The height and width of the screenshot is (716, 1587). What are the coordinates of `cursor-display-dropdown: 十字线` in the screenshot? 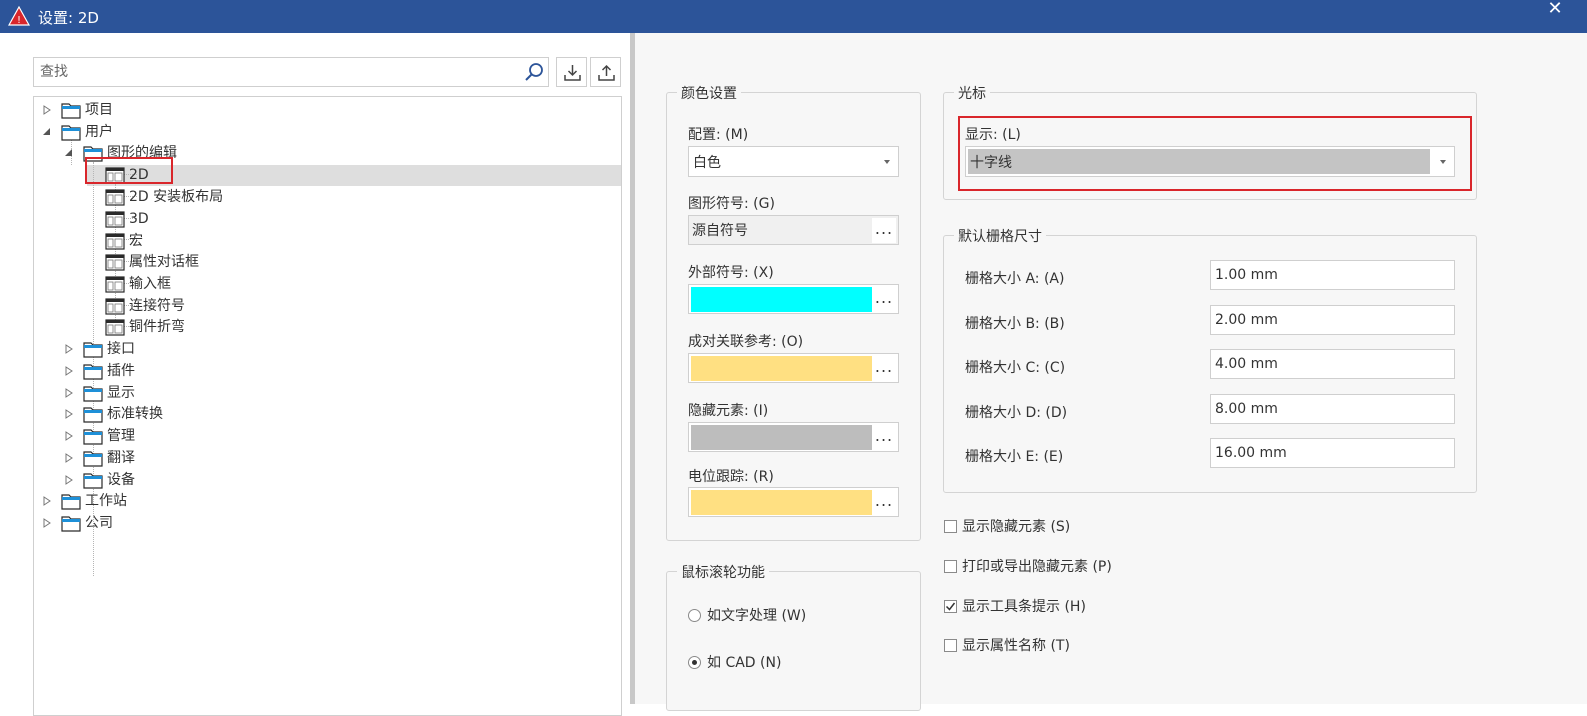 It's located at (1210, 161).